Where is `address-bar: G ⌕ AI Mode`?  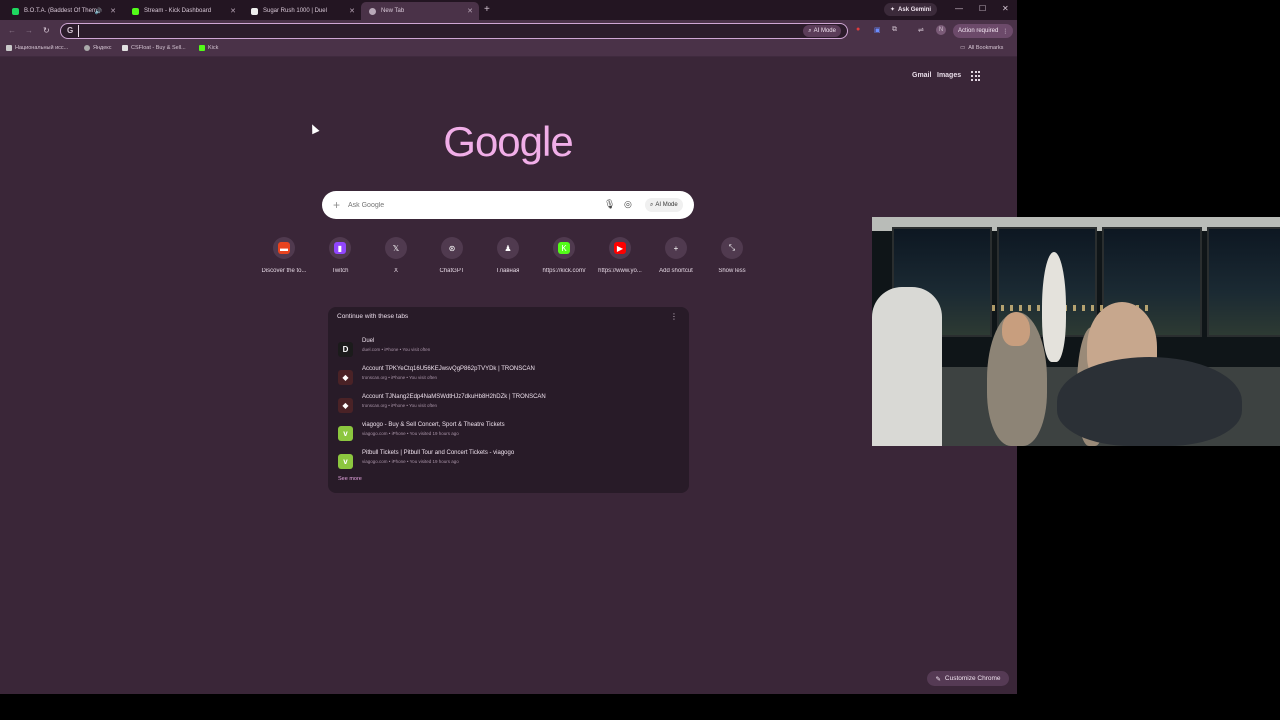 address-bar: G ⌕ AI Mode is located at coordinates (454, 31).